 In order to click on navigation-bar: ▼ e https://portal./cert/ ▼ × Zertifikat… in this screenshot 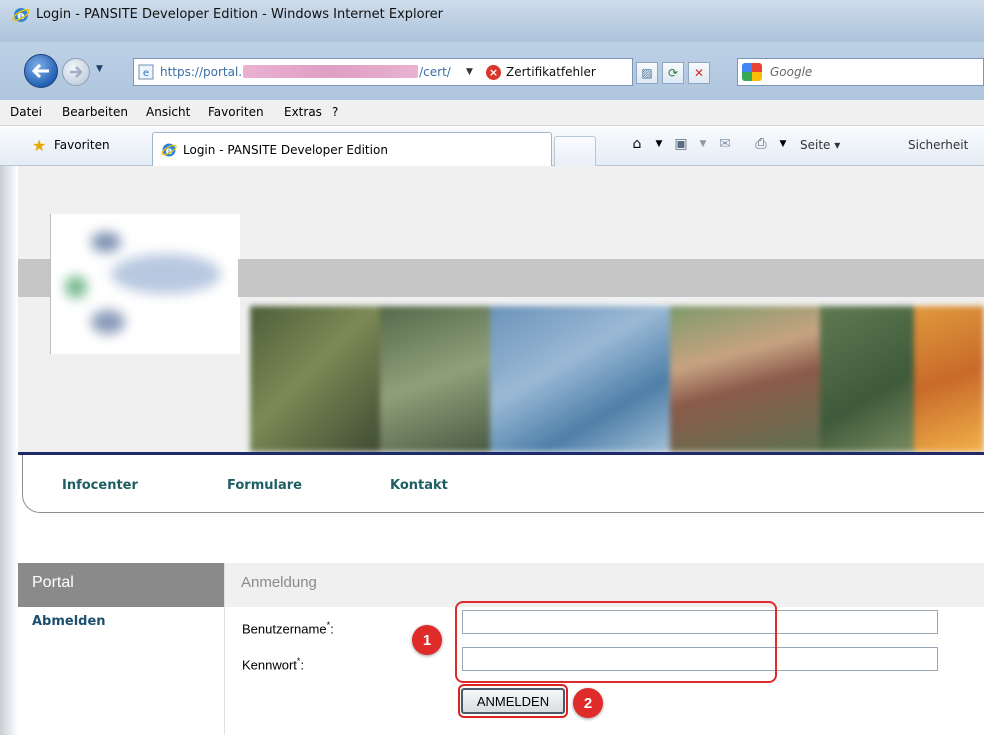, I will do `click(492, 71)`.